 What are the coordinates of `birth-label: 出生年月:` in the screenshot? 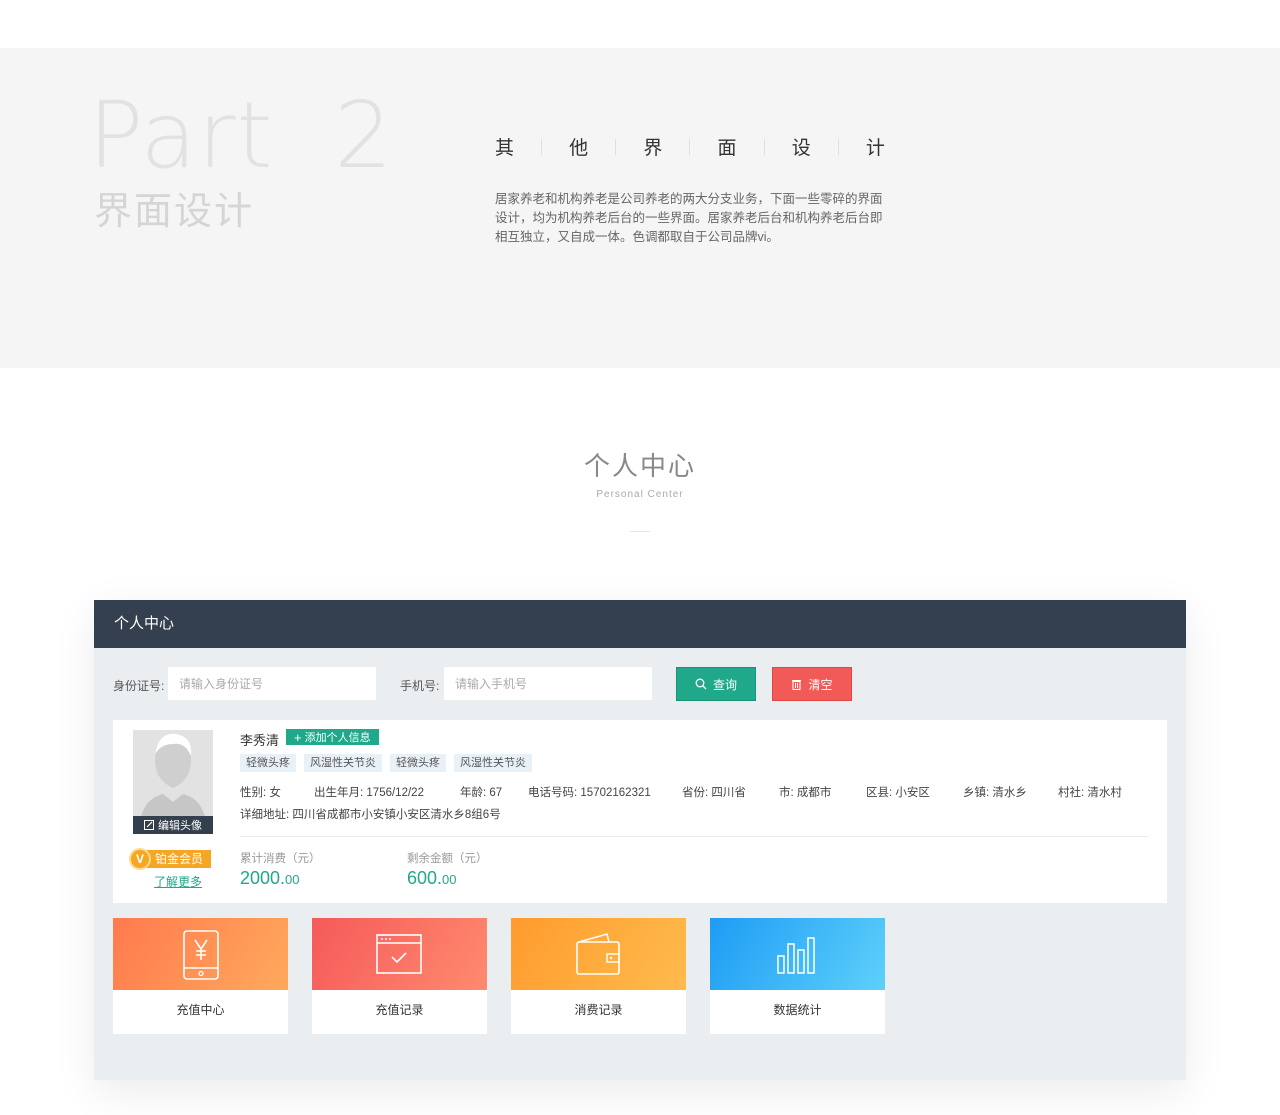 It's located at (339, 793).